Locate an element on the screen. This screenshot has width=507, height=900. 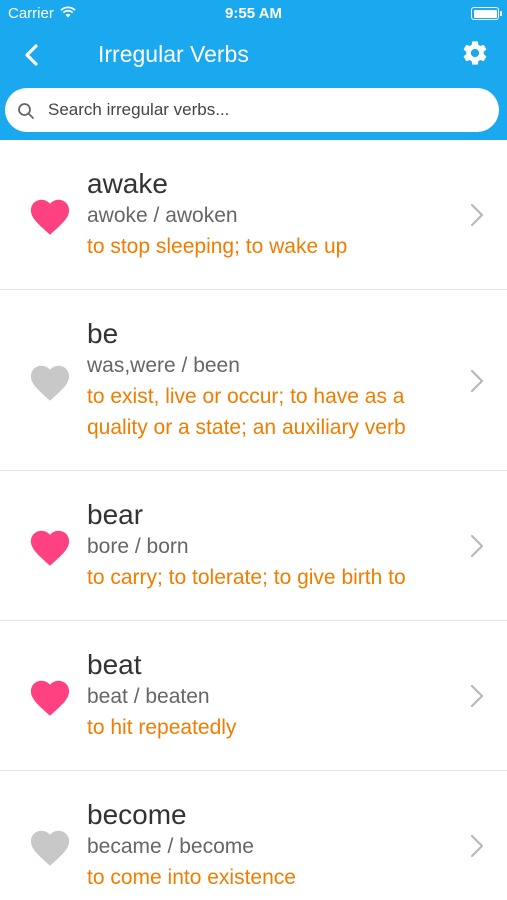
verb-word: awake is located at coordinates (127, 183).